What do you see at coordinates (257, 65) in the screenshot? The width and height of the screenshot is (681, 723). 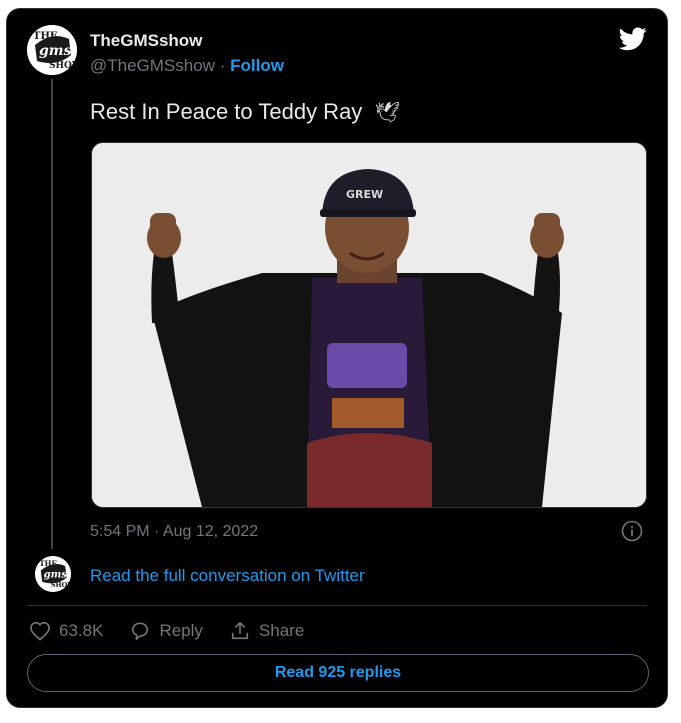 I see `follow-button: Follow` at bounding box center [257, 65].